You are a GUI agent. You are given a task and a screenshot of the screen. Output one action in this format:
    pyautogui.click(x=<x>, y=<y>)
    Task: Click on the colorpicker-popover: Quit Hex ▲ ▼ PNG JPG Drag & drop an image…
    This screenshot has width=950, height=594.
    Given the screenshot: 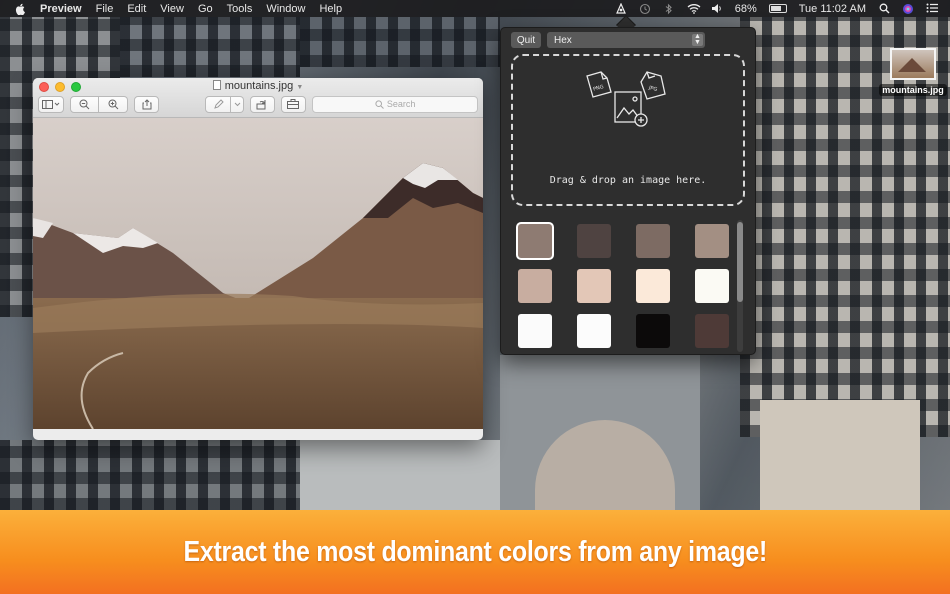 What is the action you would take?
    pyautogui.click(x=628, y=191)
    